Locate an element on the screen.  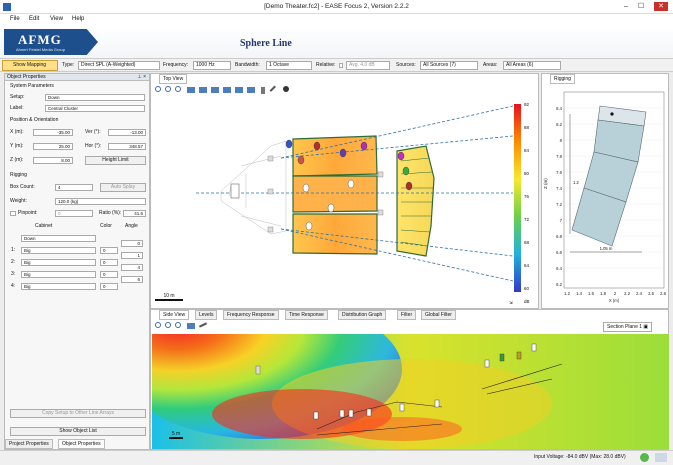
sources-select: All Sources (7) is located at coordinates (449, 65).